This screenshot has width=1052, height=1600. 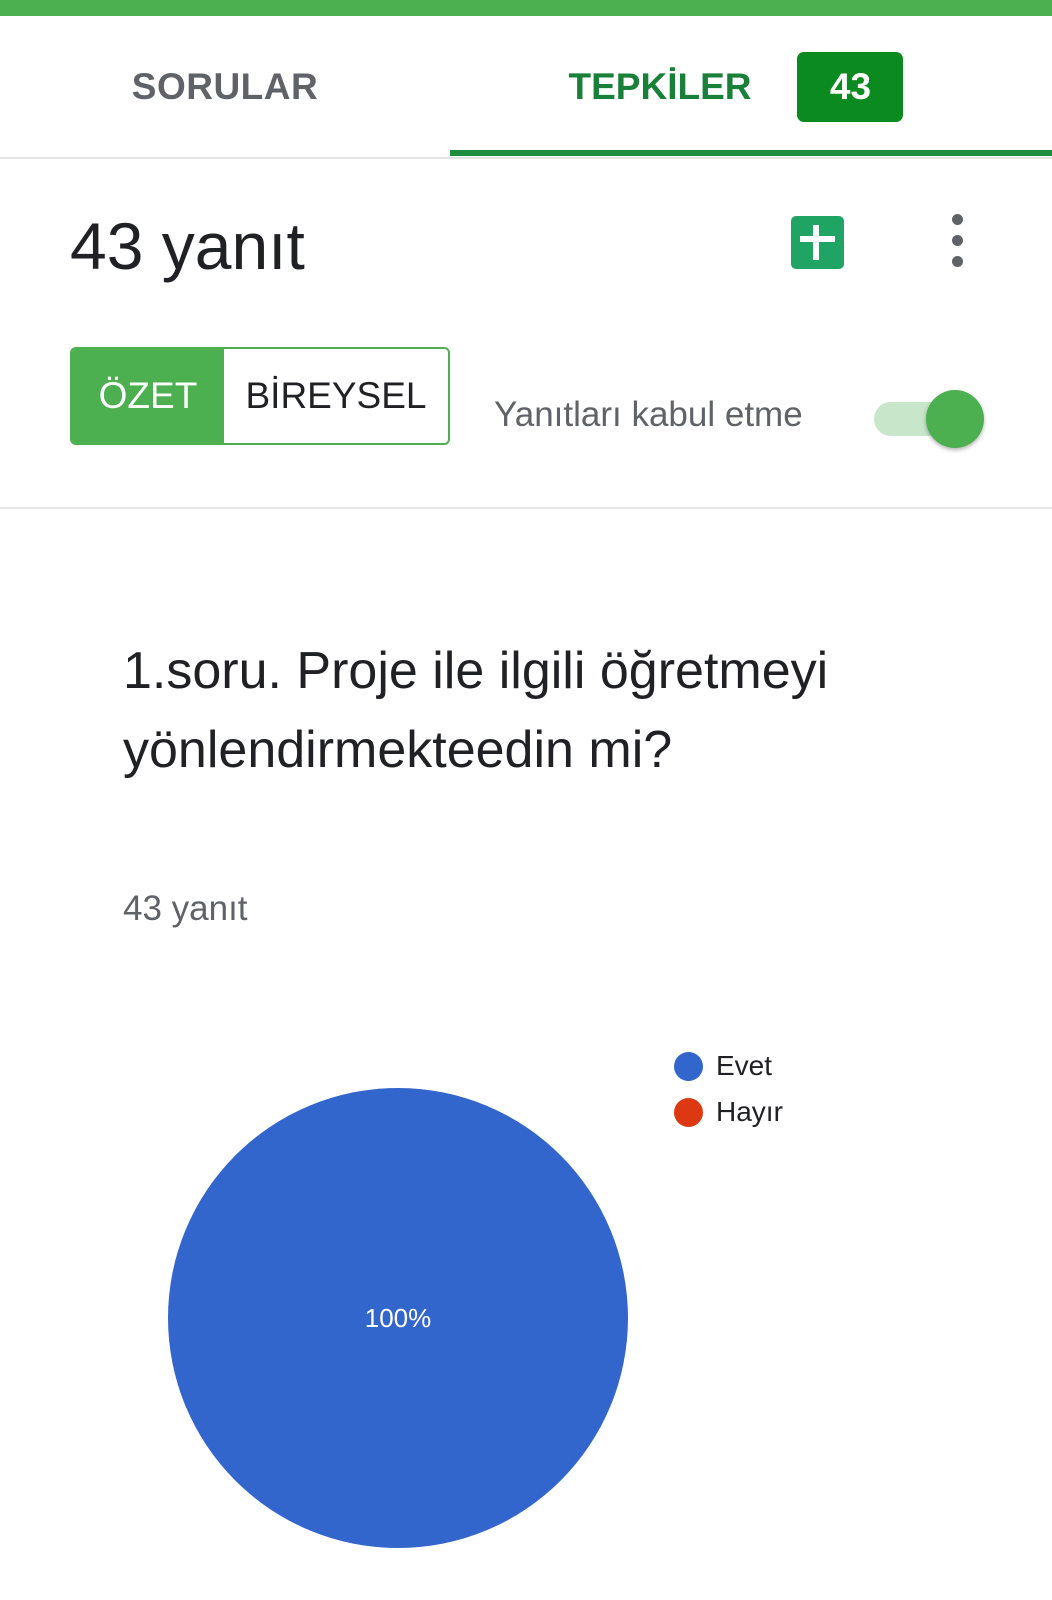 I want to click on section-divider, so click(x=526, y=508).